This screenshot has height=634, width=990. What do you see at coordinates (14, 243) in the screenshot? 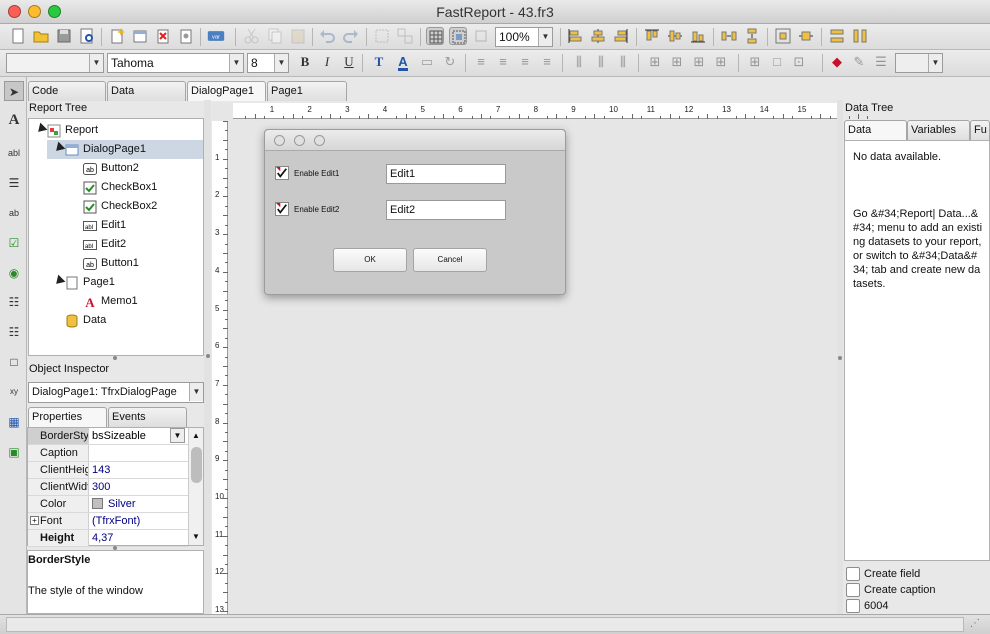
I see `checkbox-tool-icon: ☑` at bounding box center [14, 243].